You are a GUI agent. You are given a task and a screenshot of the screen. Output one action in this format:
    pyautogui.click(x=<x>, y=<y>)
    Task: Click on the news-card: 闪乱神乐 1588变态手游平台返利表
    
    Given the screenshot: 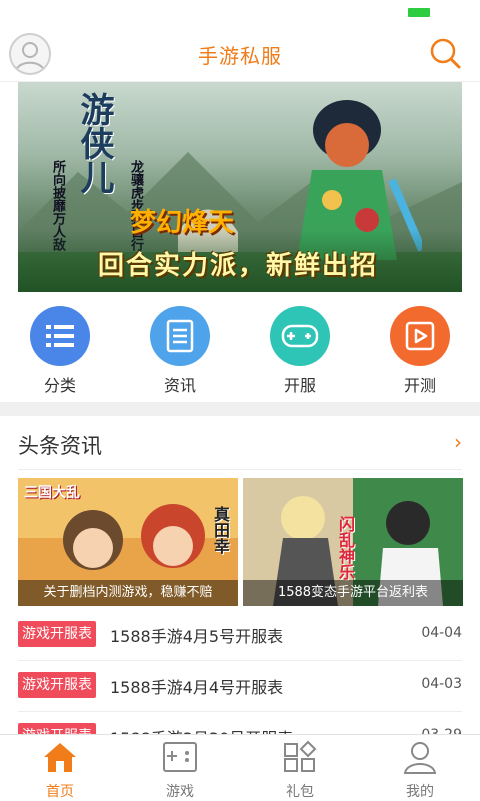 What is the action you would take?
    pyautogui.click(x=353, y=542)
    